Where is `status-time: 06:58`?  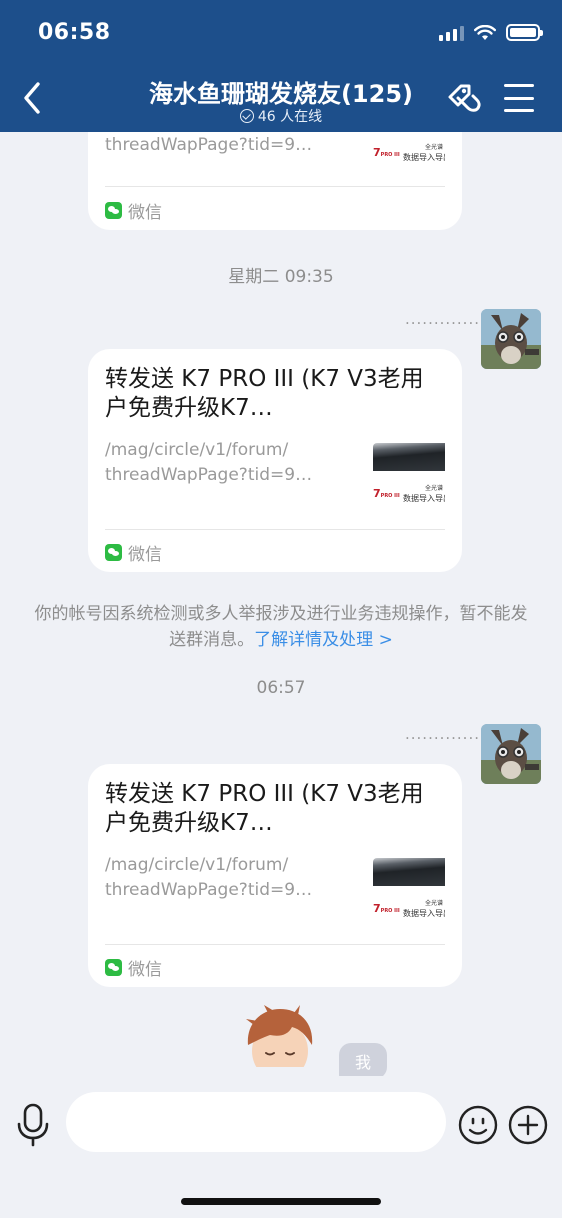 status-time: 06:58 is located at coordinates (74, 32).